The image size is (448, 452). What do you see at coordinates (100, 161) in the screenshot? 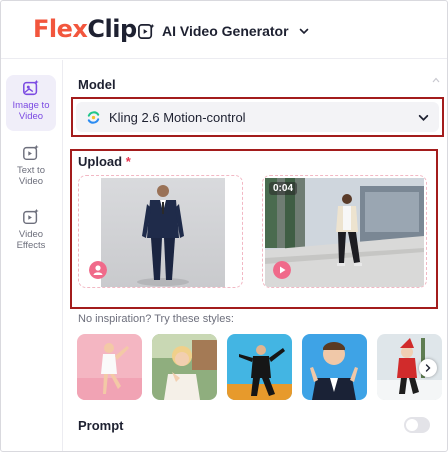
I see `upload-title-text: Upload` at bounding box center [100, 161].